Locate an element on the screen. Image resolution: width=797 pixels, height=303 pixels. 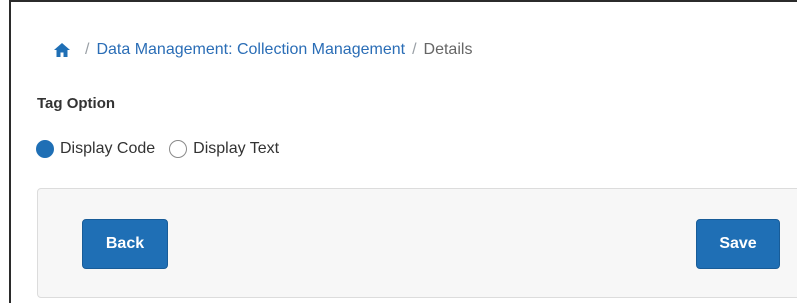
tag-option-label: Tag Option is located at coordinates (76, 103).